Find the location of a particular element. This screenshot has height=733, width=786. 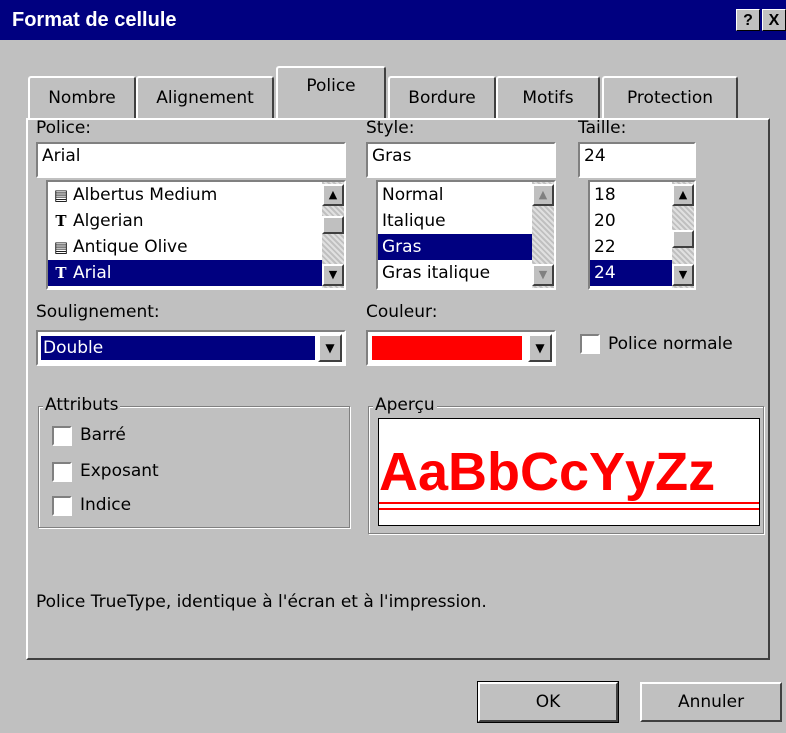

style-list-item-gras-italique: Gras italique is located at coordinates (466, 273).